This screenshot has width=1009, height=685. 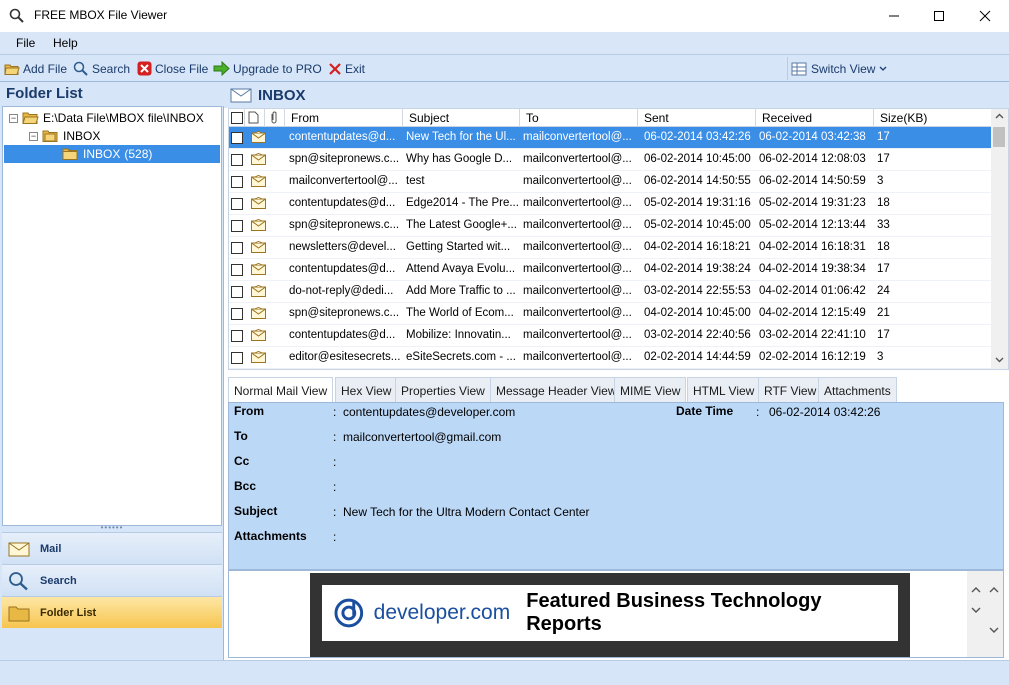 What do you see at coordinates (355, 68) in the screenshot?
I see `exit-label: Exit` at bounding box center [355, 68].